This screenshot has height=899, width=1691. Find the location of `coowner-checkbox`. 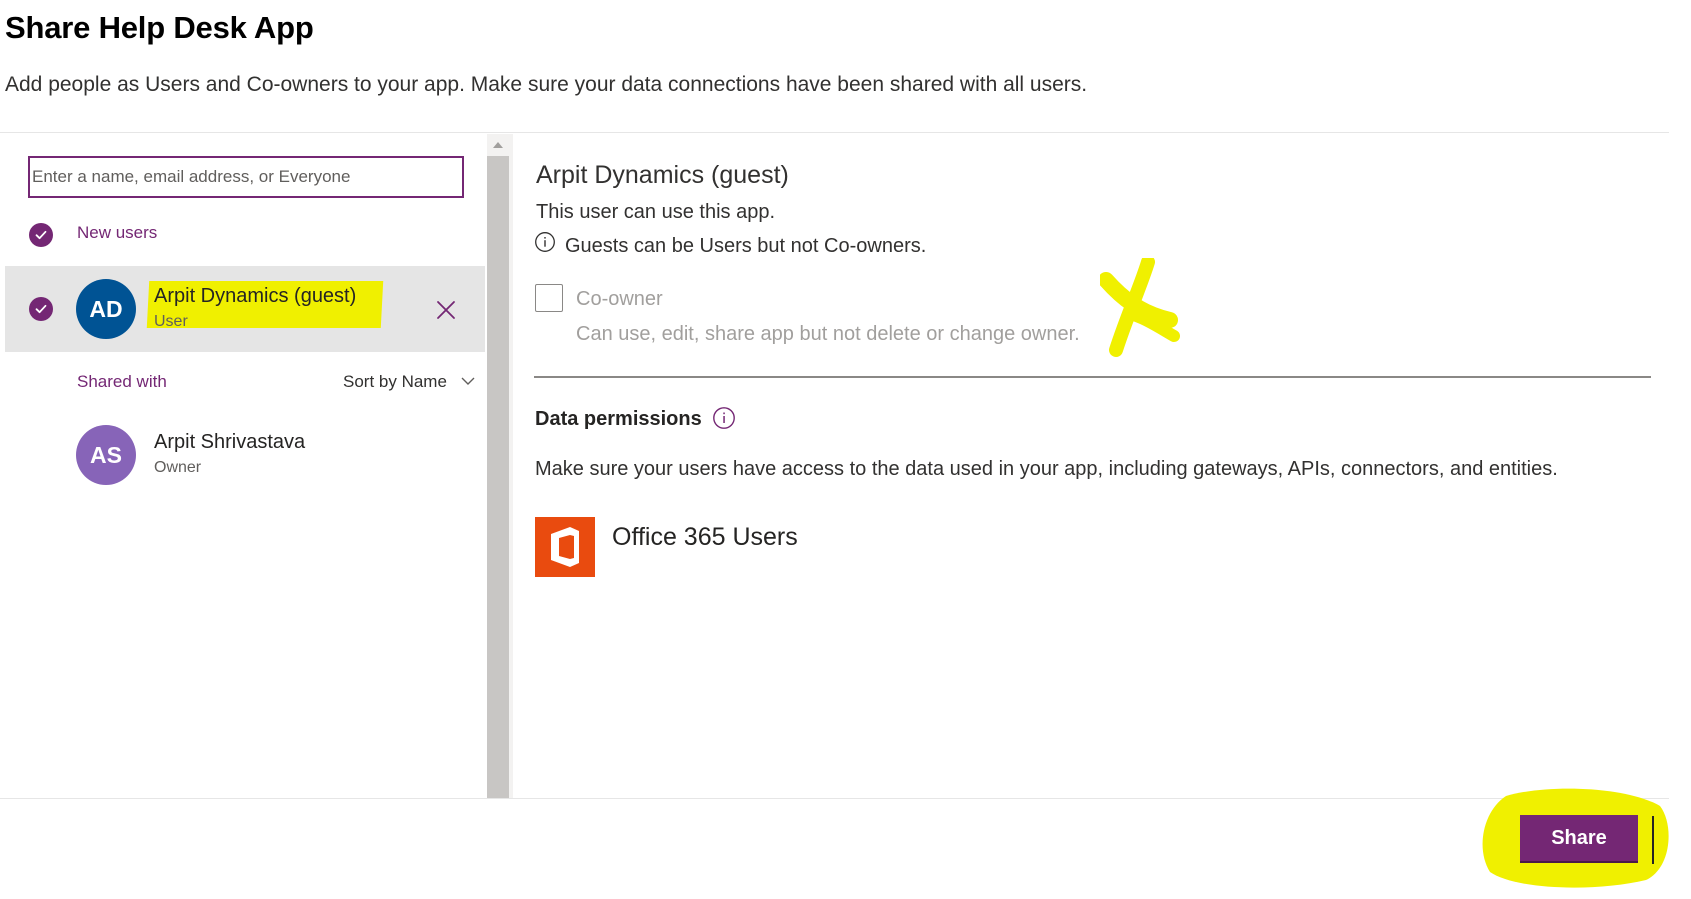

coowner-checkbox is located at coordinates (549, 298).